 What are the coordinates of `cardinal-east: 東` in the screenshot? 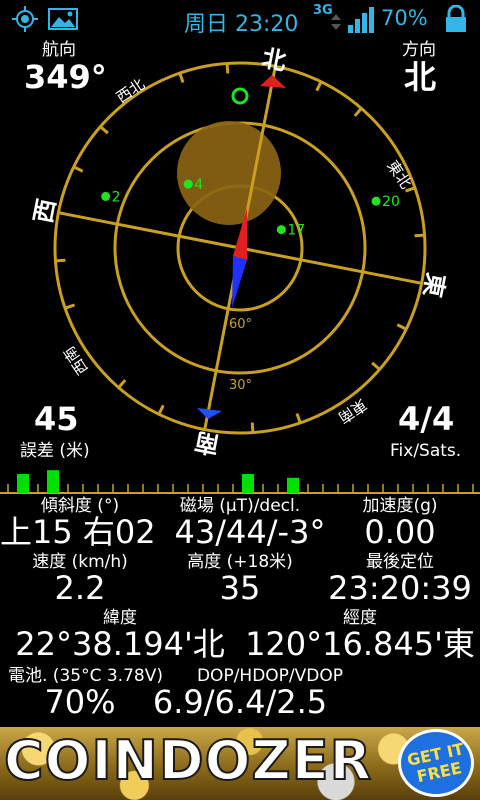 It's located at (434, 285).